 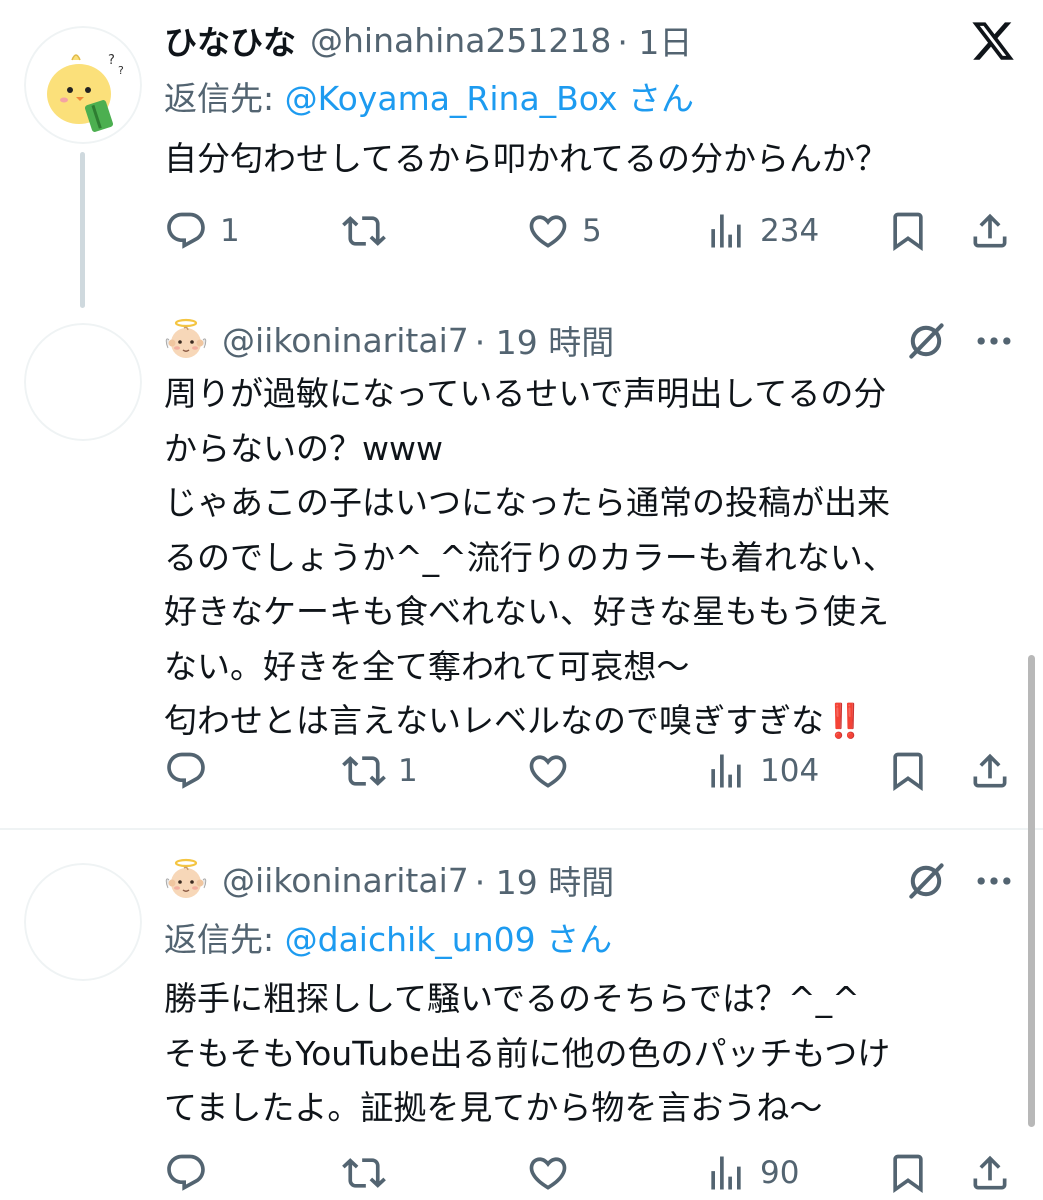 I want to click on retweet-button: 1, so click(x=380, y=771).